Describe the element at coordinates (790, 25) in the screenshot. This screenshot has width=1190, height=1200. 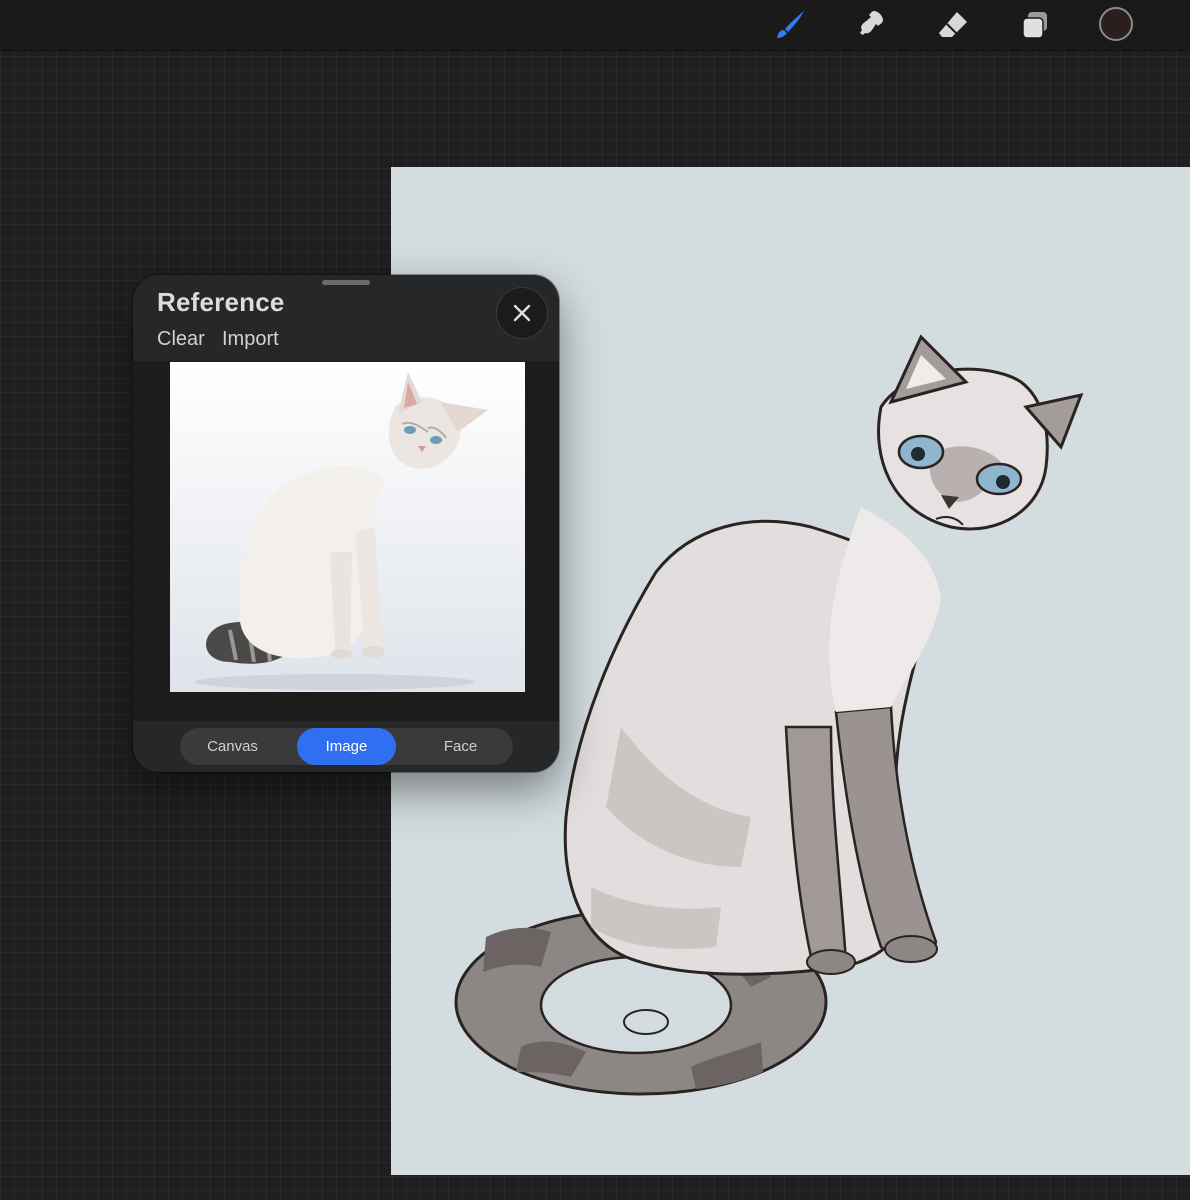
I see `brush-icon` at that location.